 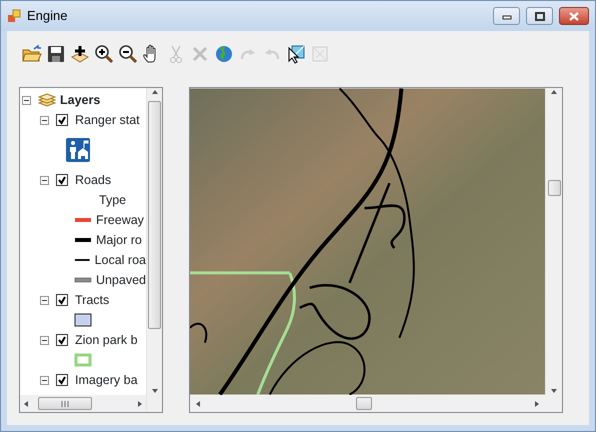 What do you see at coordinates (14, 16) in the screenshot?
I see `app-icon` at bounding box center [14, 16].